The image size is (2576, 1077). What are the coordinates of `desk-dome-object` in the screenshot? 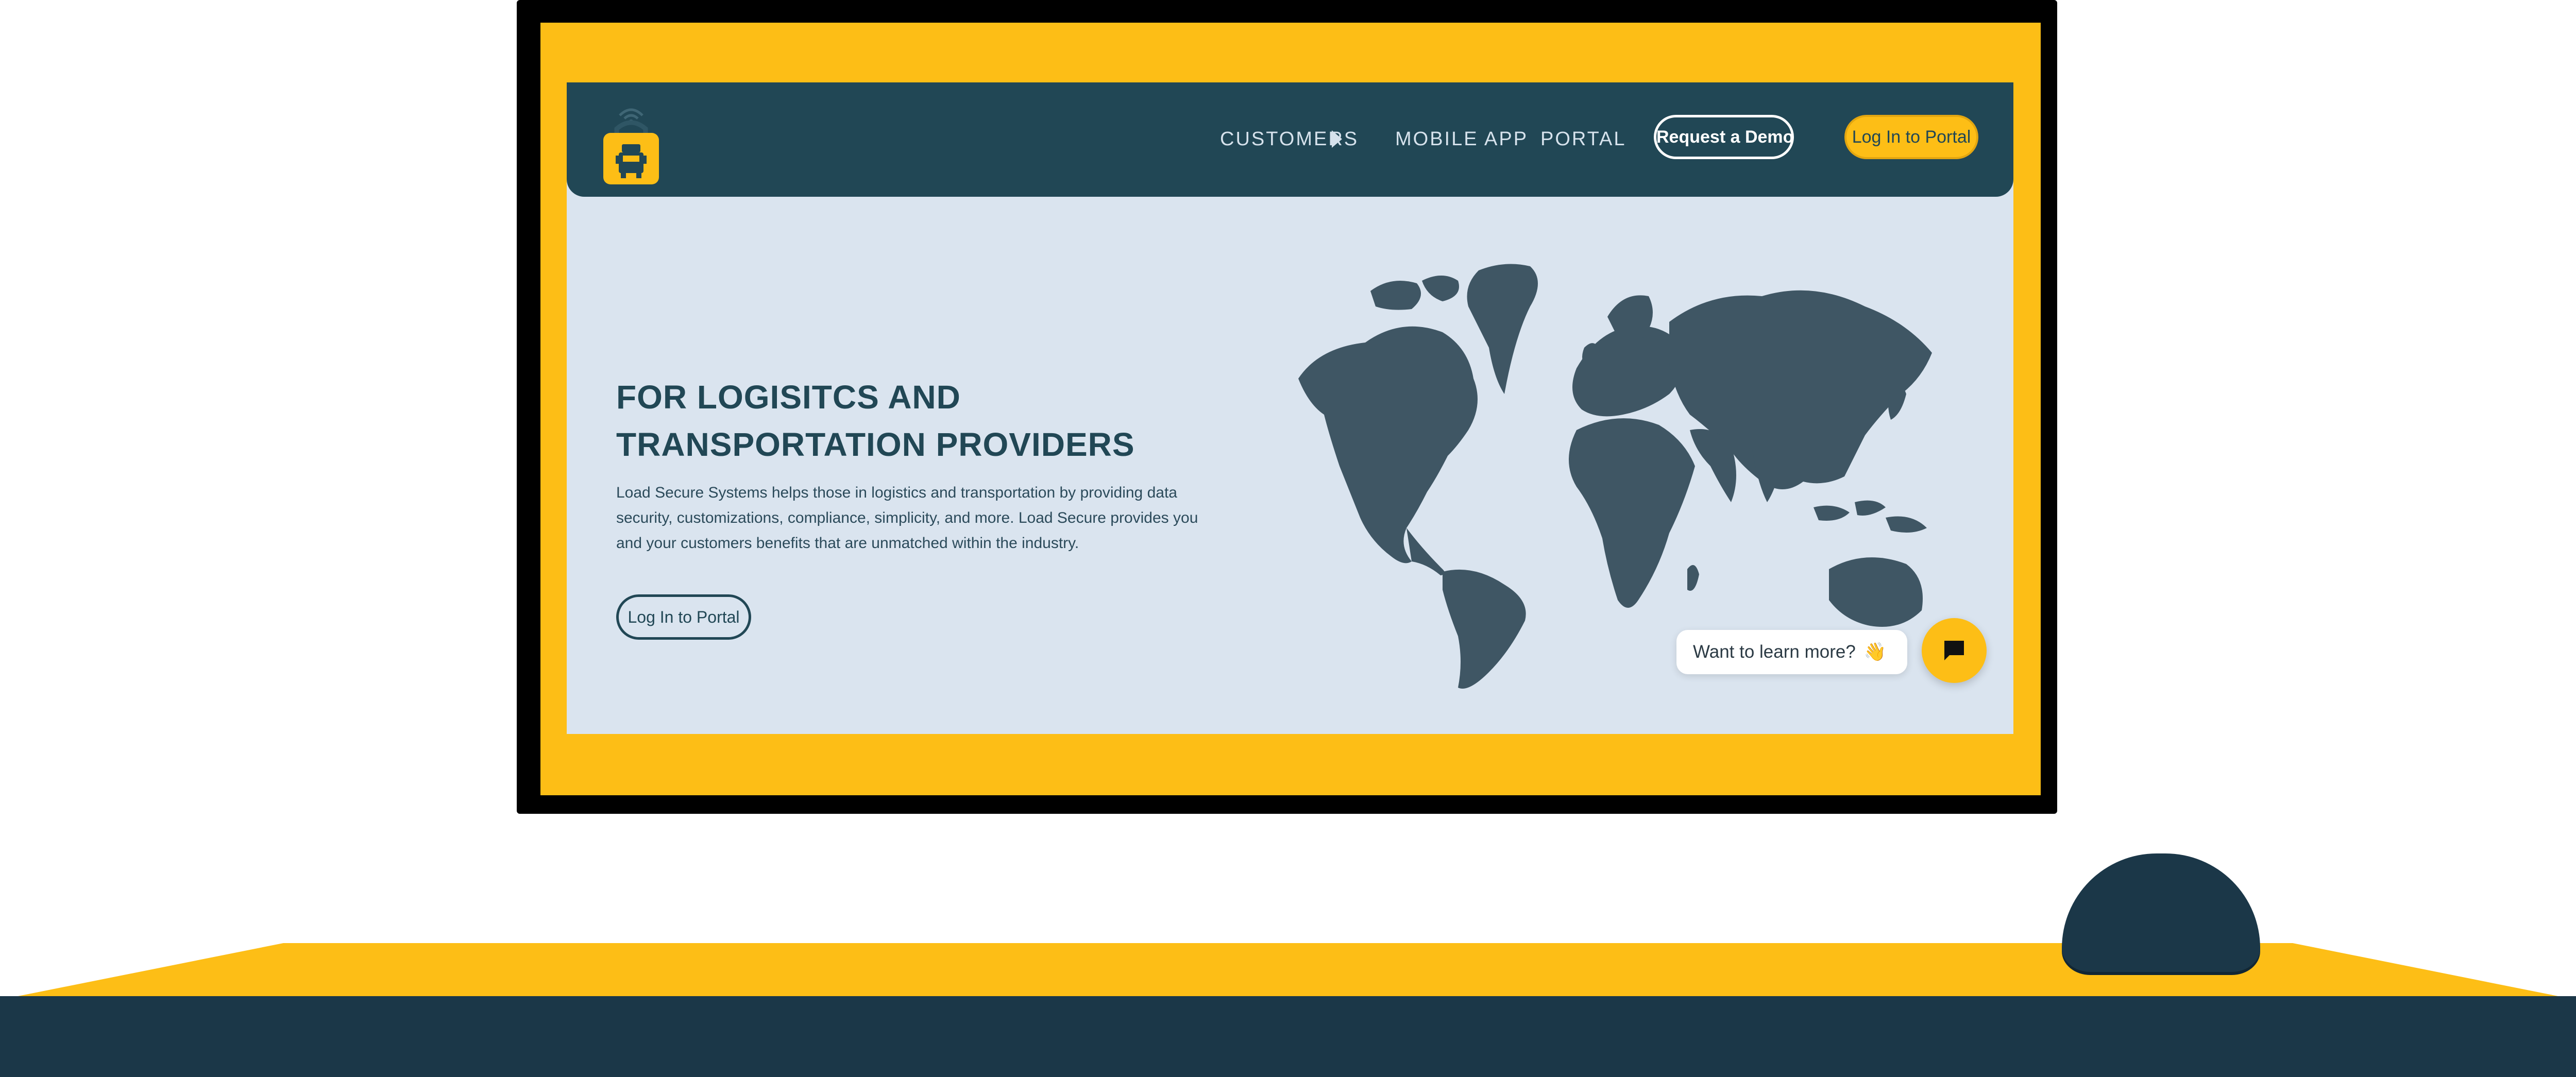 It's located at (2161, 912).